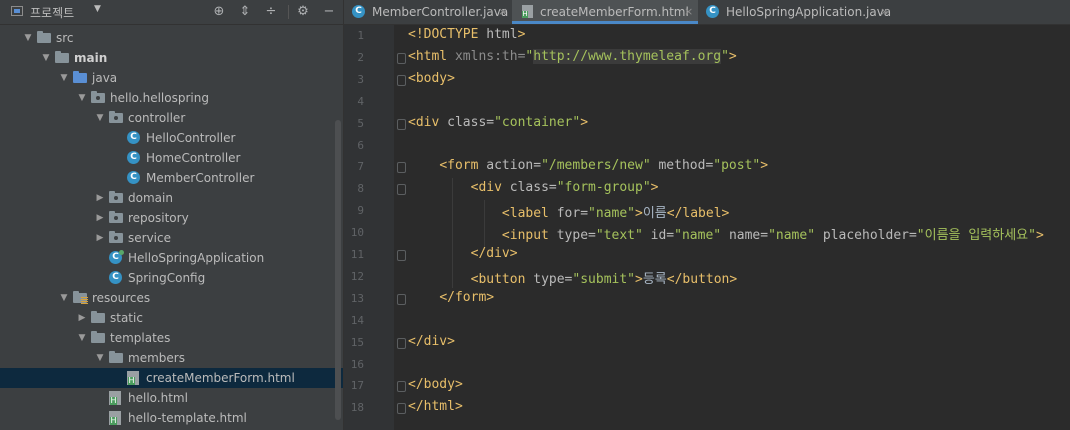  I want to click on code-line: </form>, so click(451, 297).